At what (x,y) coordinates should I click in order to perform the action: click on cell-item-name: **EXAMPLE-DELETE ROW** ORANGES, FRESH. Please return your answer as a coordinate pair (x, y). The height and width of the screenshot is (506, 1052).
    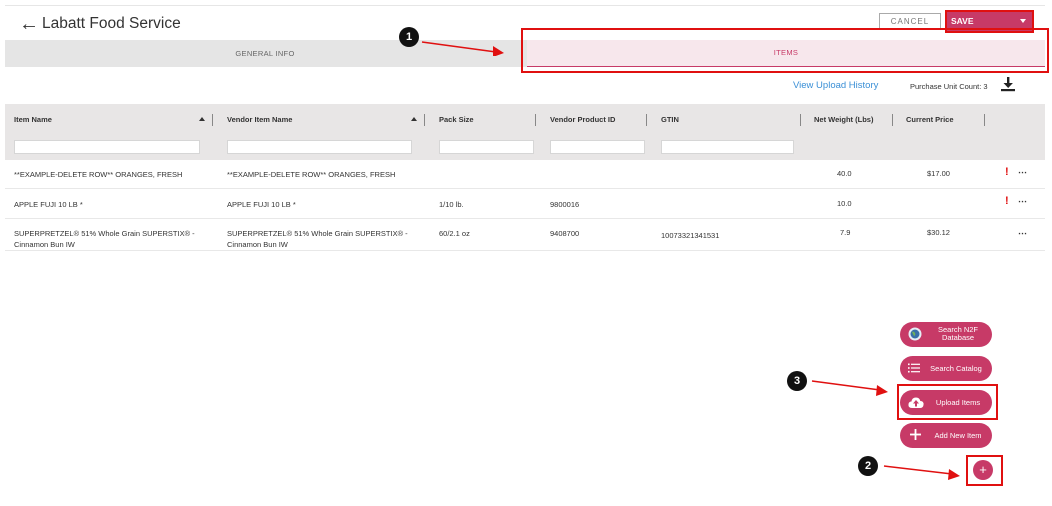
    Looking at the image, I should click on (98, 174).